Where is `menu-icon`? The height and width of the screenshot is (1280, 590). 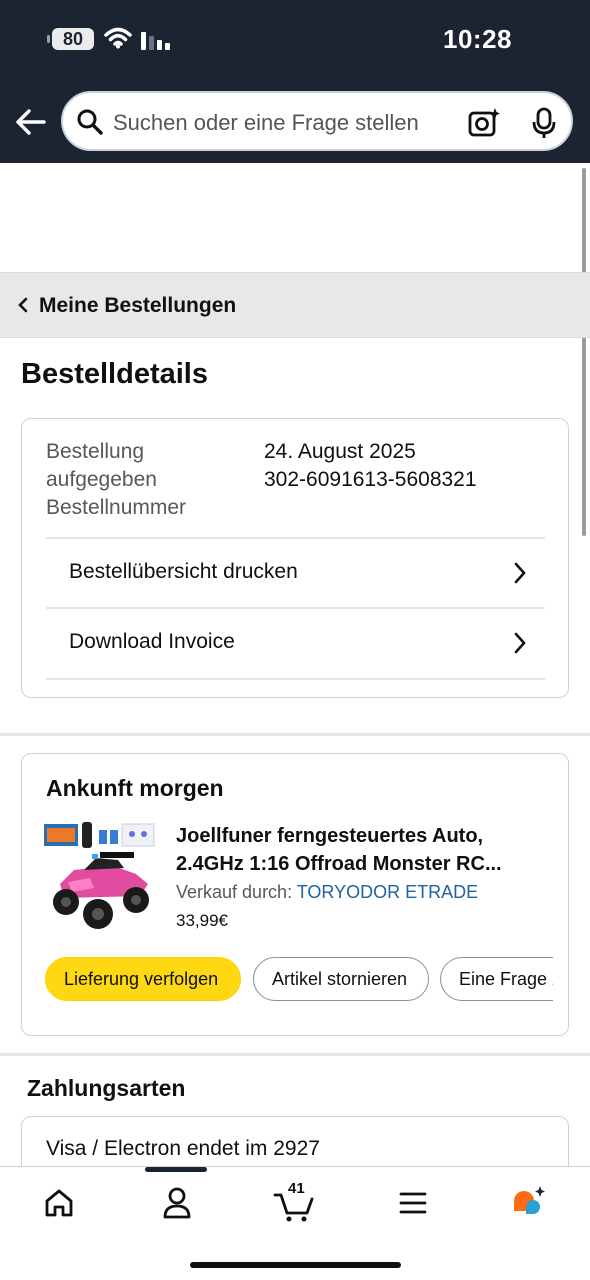 menu-icon is located at coordinates (413, 1203).